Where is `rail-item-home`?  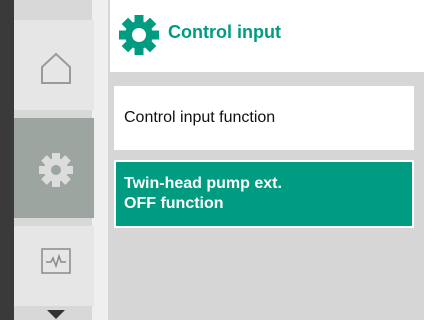 rail-item-home is located at coordinates (54, 65).